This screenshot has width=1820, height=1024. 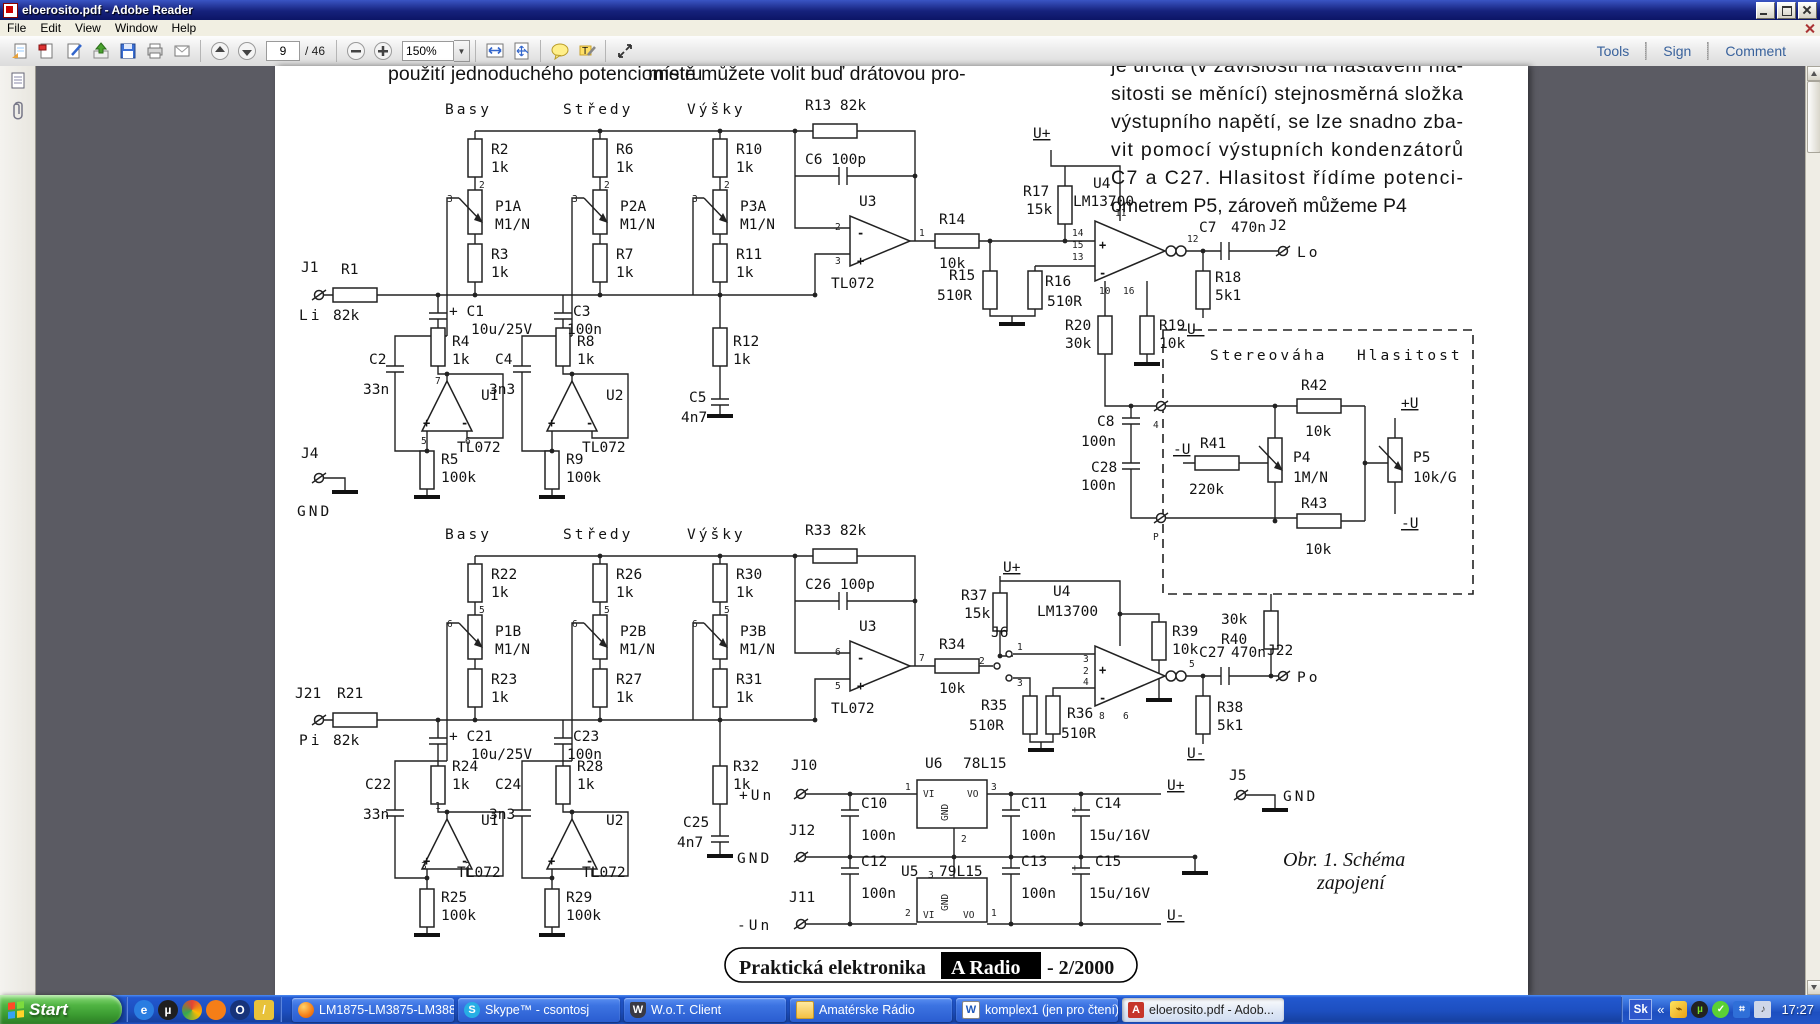 What do you see at coordinates (17, 81) in the screenshot?
I see `page-thumbnails-icon` at bounding box center [17, 81].